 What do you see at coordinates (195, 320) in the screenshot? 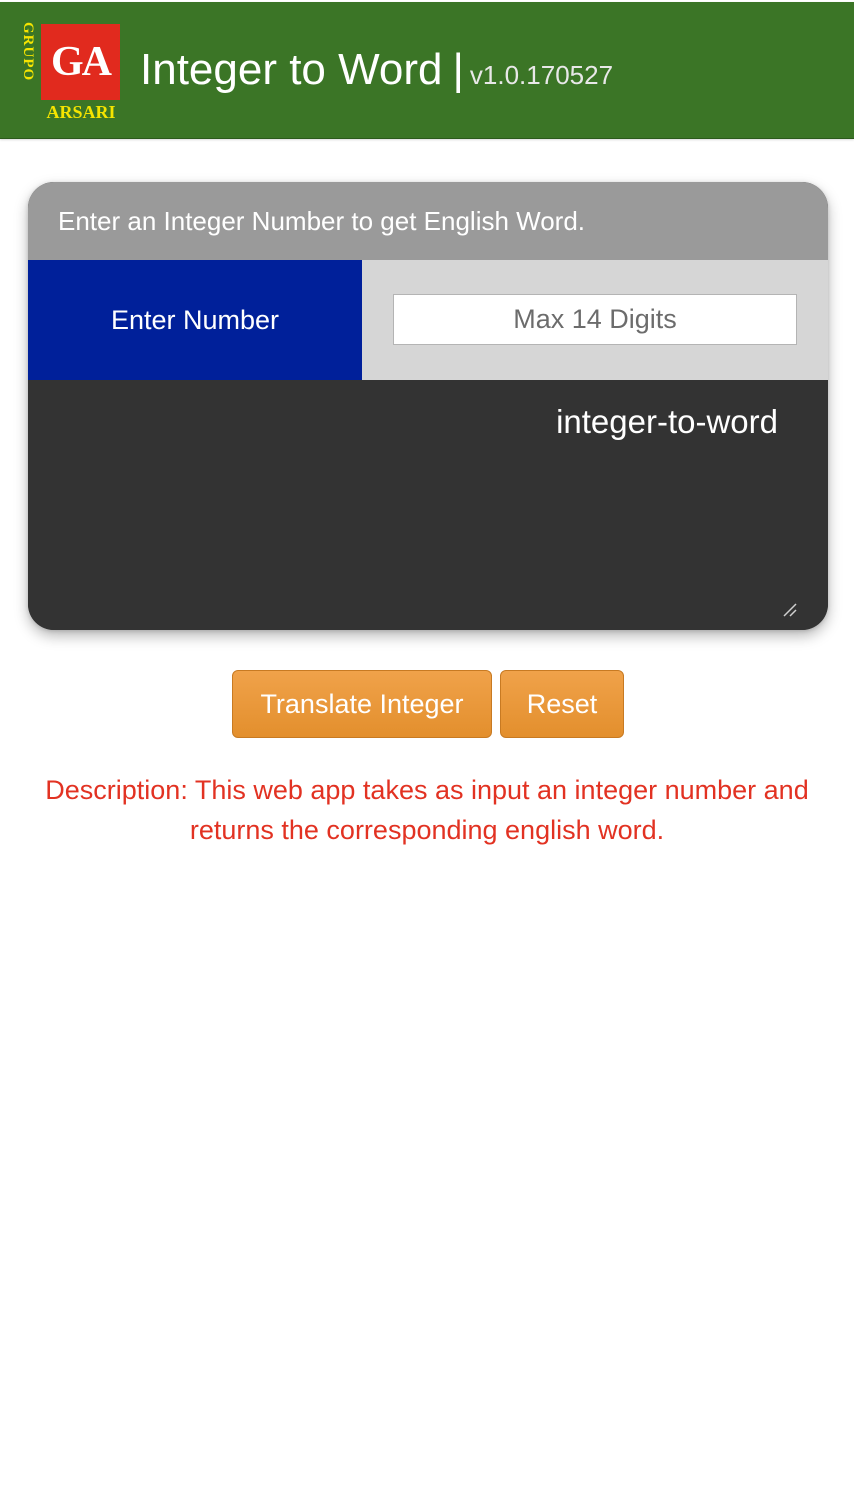
I see `enter-number-label: Enter Number` at bounding box center [195, 320].